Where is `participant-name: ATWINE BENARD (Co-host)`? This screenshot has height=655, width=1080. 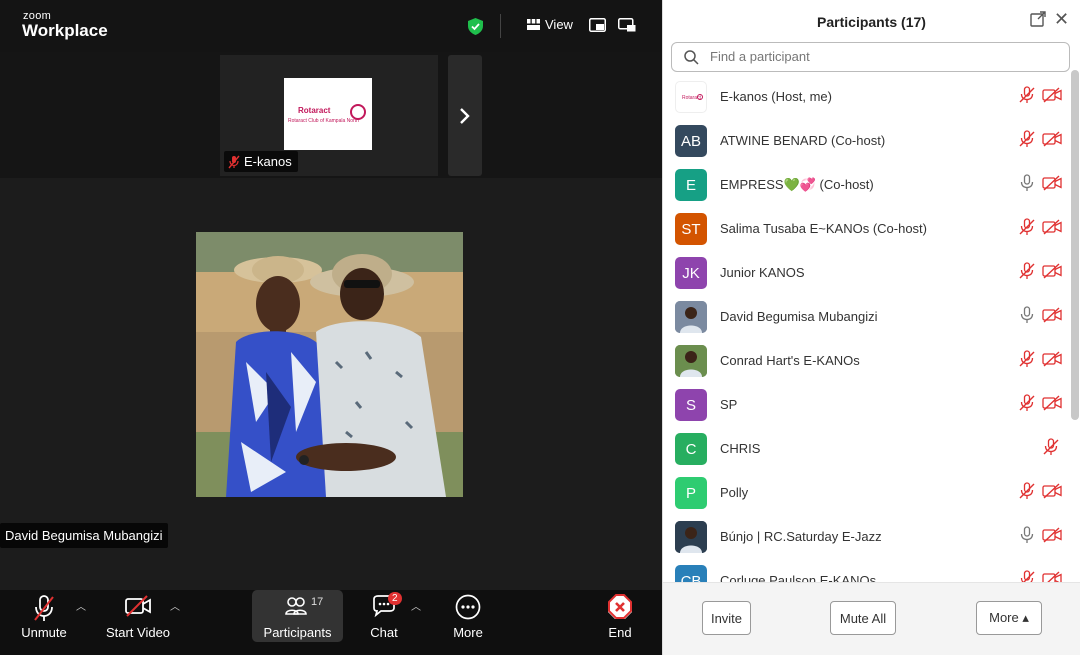 participant-name: ATWINE BENARD (Co-host) is located at coordinates (803, 140).